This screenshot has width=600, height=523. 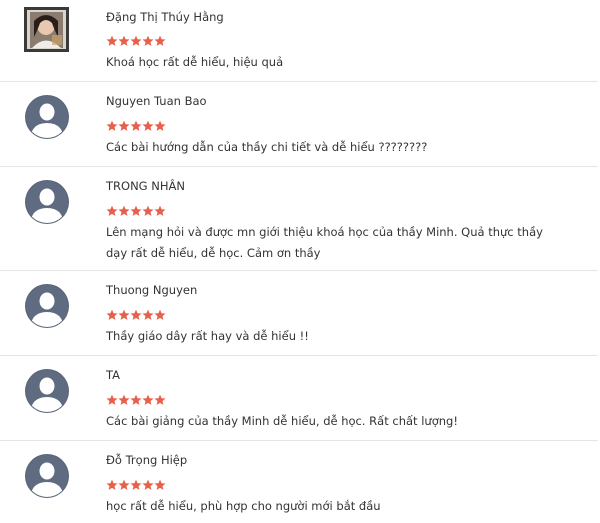 What do you see at coordinates (145, 186) in the screenshot?
I see `review-author: TRONG NHÂN` at bounding box center [145, 186].